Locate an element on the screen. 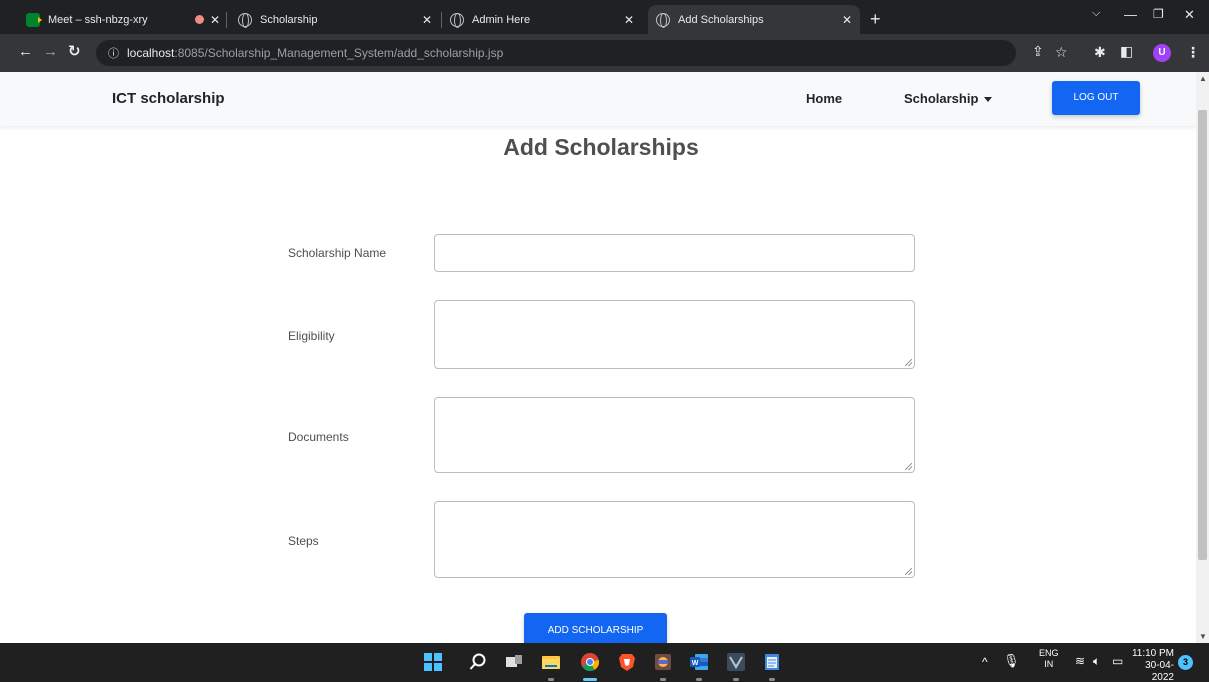  word-icon: W is located at coordinates (699, 662).